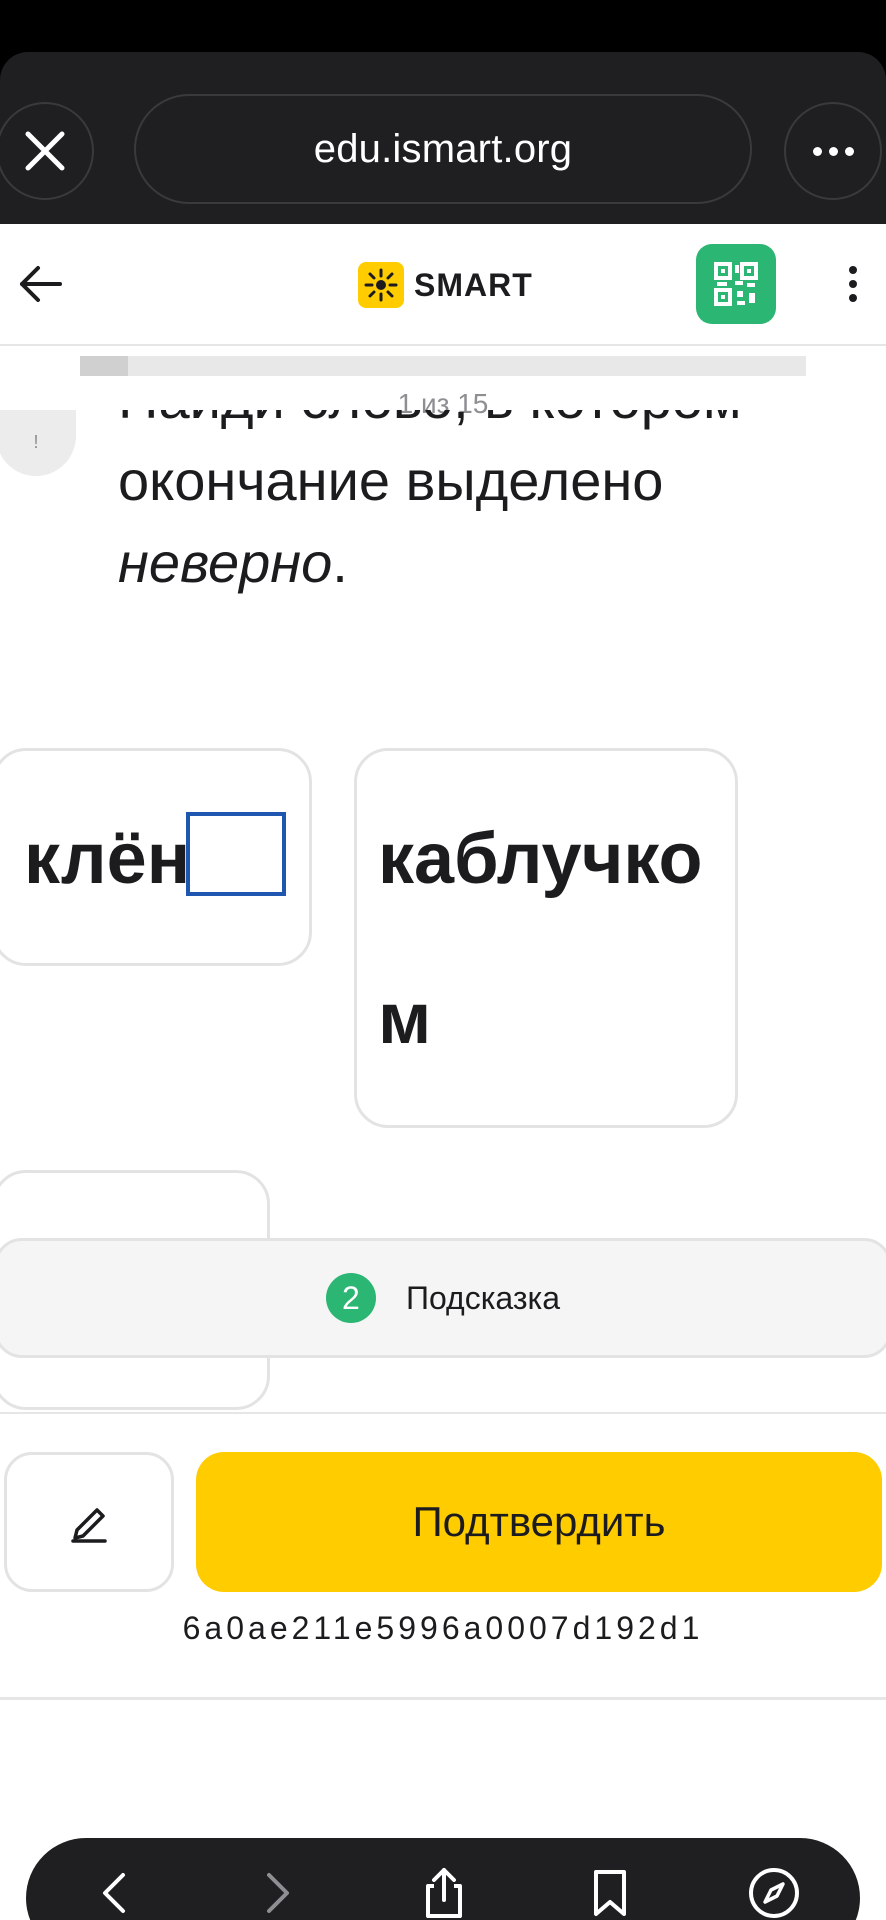 This screenshot has width=886, height=1920. Describe the element at coordinates (473, 284) in the screenshot. I see `logo-text: SMART` at that location.